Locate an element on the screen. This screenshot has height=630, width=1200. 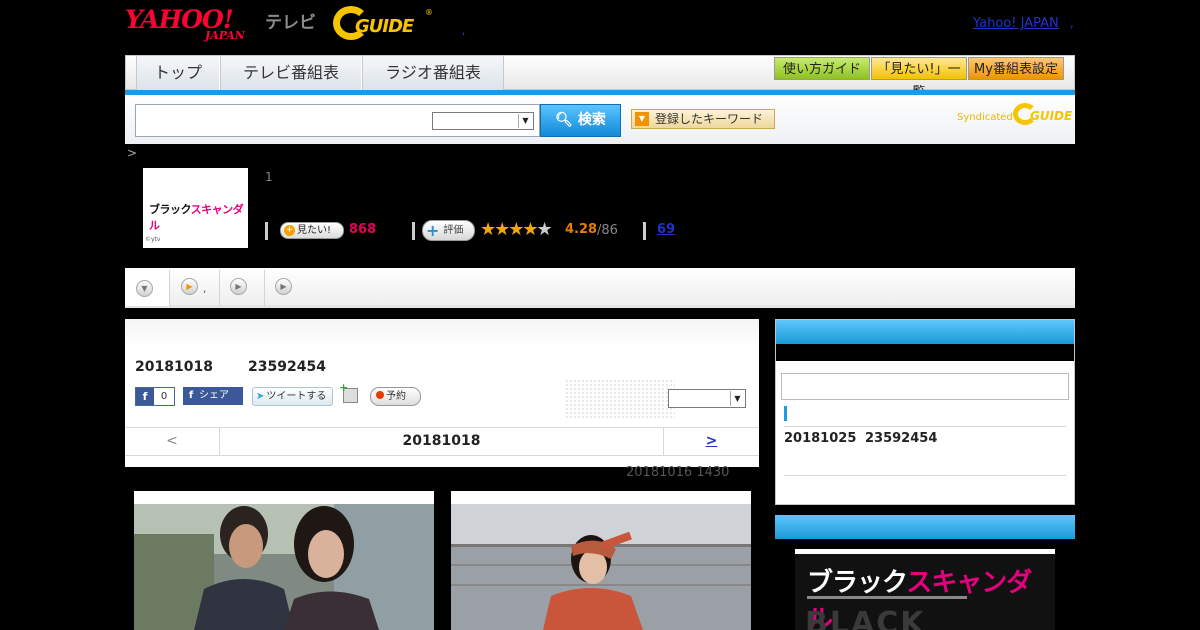
nav-tab-tv-listings: テレビ番組表 is located at coordinates (291, 73).